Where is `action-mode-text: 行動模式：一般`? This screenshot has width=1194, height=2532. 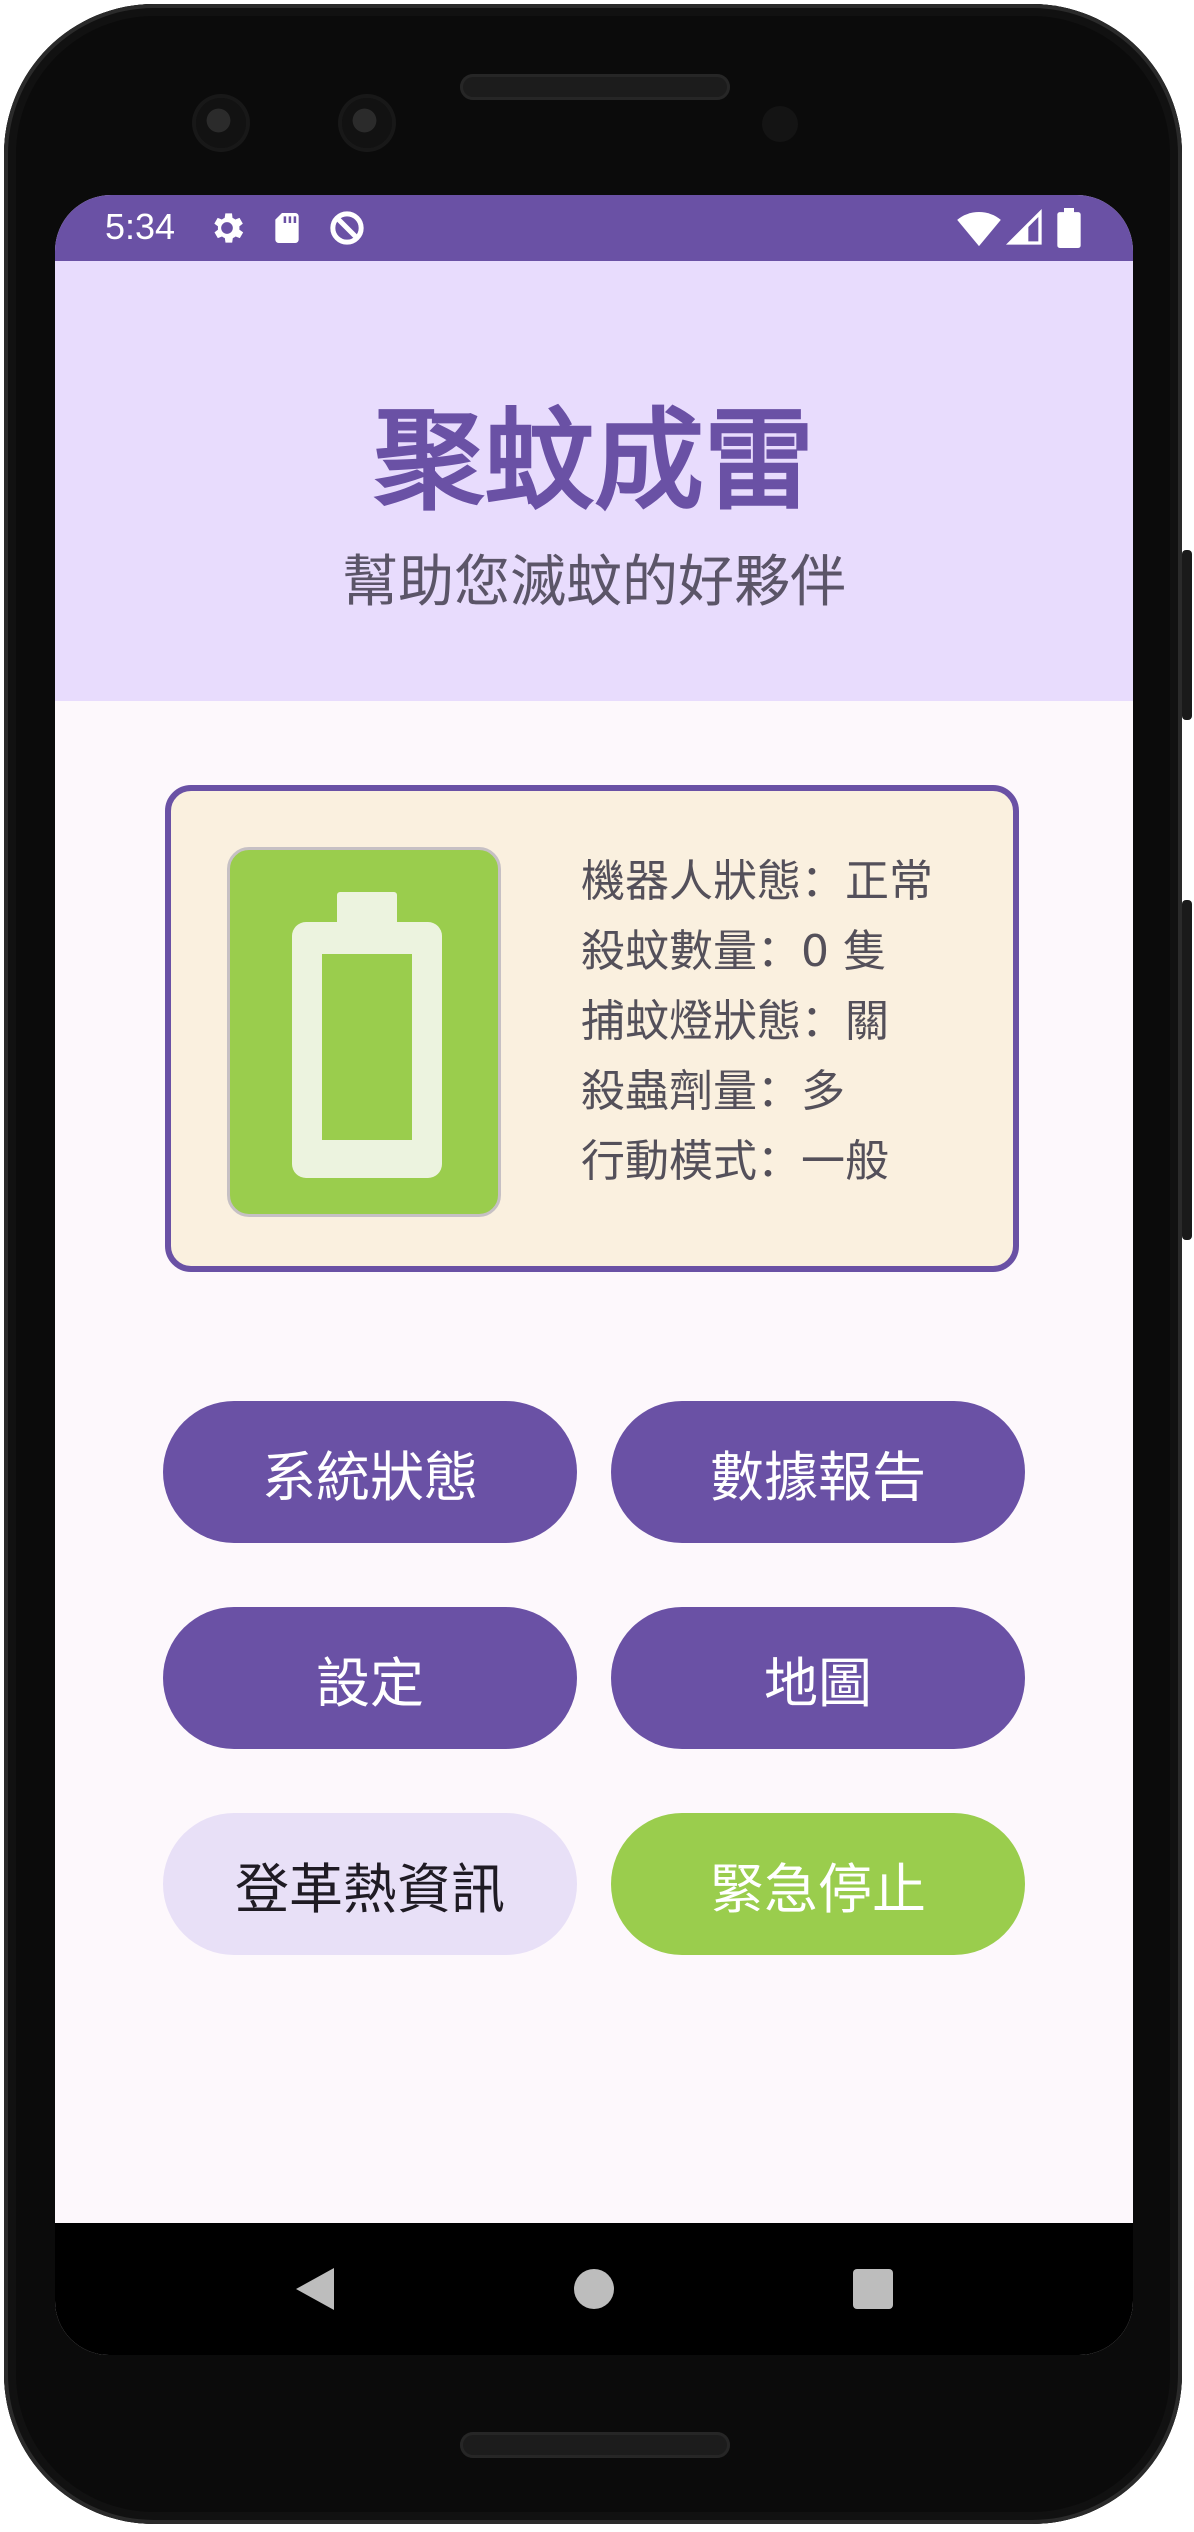
action-mode-text: 行動模式：一般 is located at coordinates (735, 1161).